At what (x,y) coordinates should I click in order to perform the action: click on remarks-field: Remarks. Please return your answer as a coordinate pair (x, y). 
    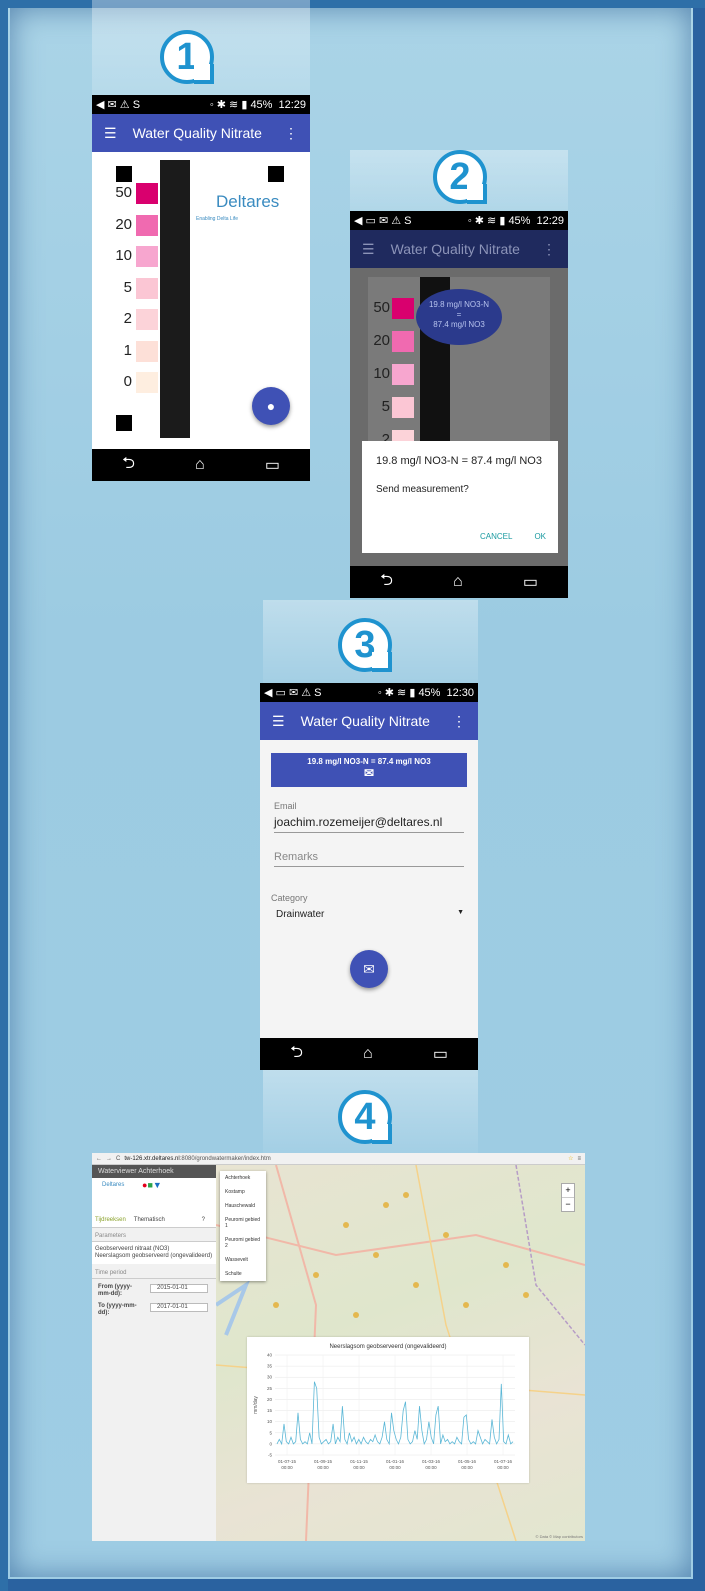
    Looking at the image, I should click on (369, 859).